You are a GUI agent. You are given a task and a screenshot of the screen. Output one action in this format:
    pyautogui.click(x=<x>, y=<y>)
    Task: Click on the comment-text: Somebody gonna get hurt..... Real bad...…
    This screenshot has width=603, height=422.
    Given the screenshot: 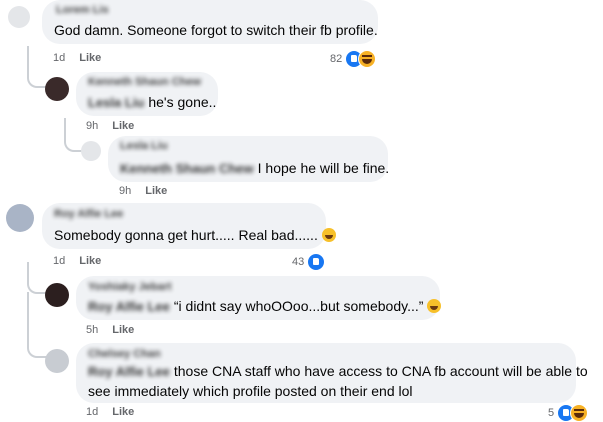 What is the action you would take?
    pyautogui.click(x=195, y=235)
    